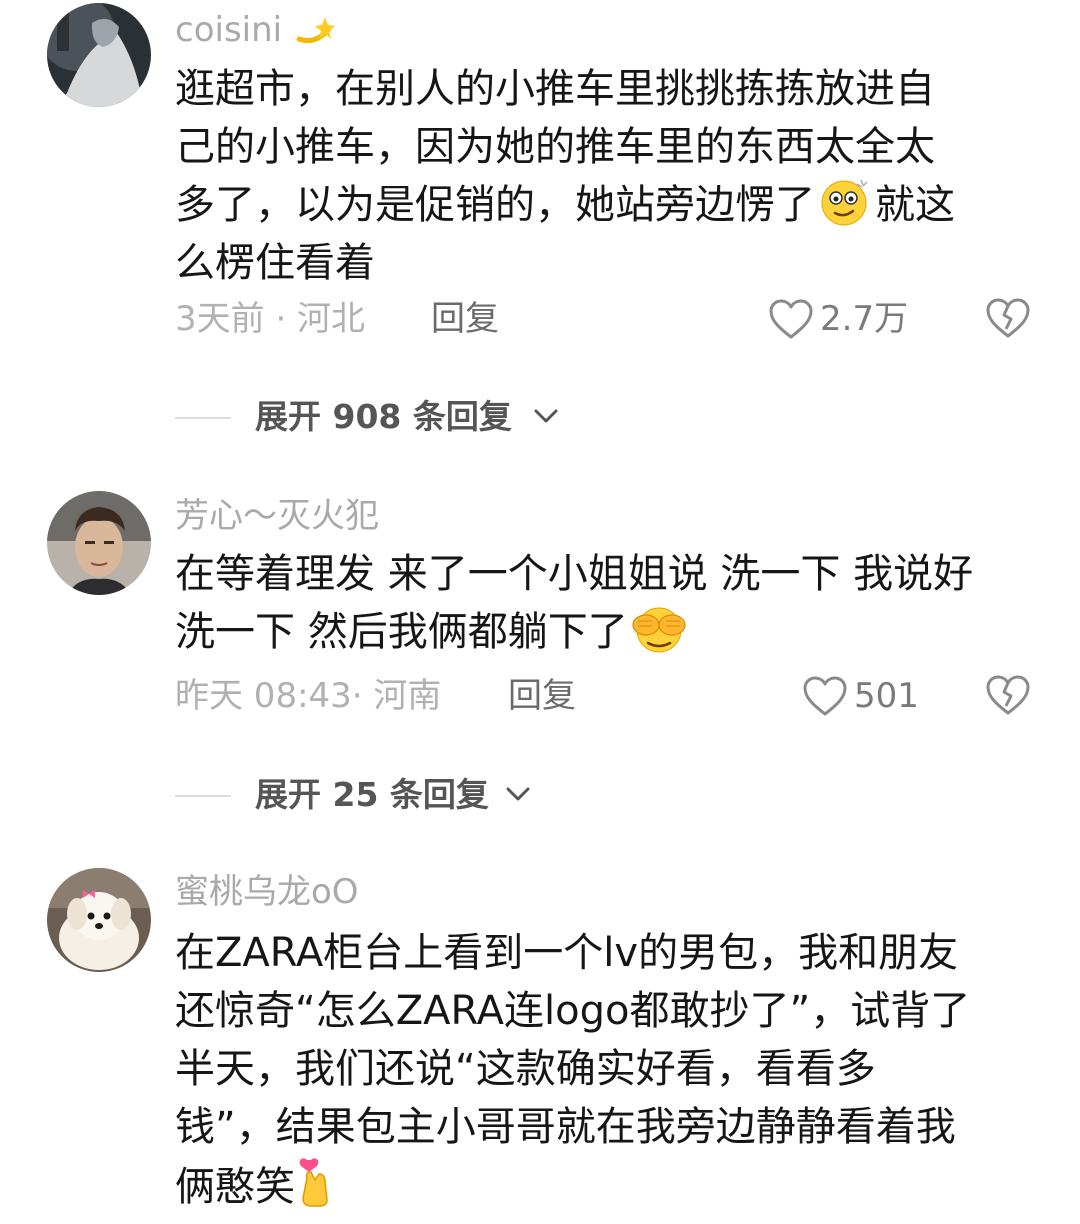  I want to click on see-no-evil-face-emoji-icon, so click(659, 636).